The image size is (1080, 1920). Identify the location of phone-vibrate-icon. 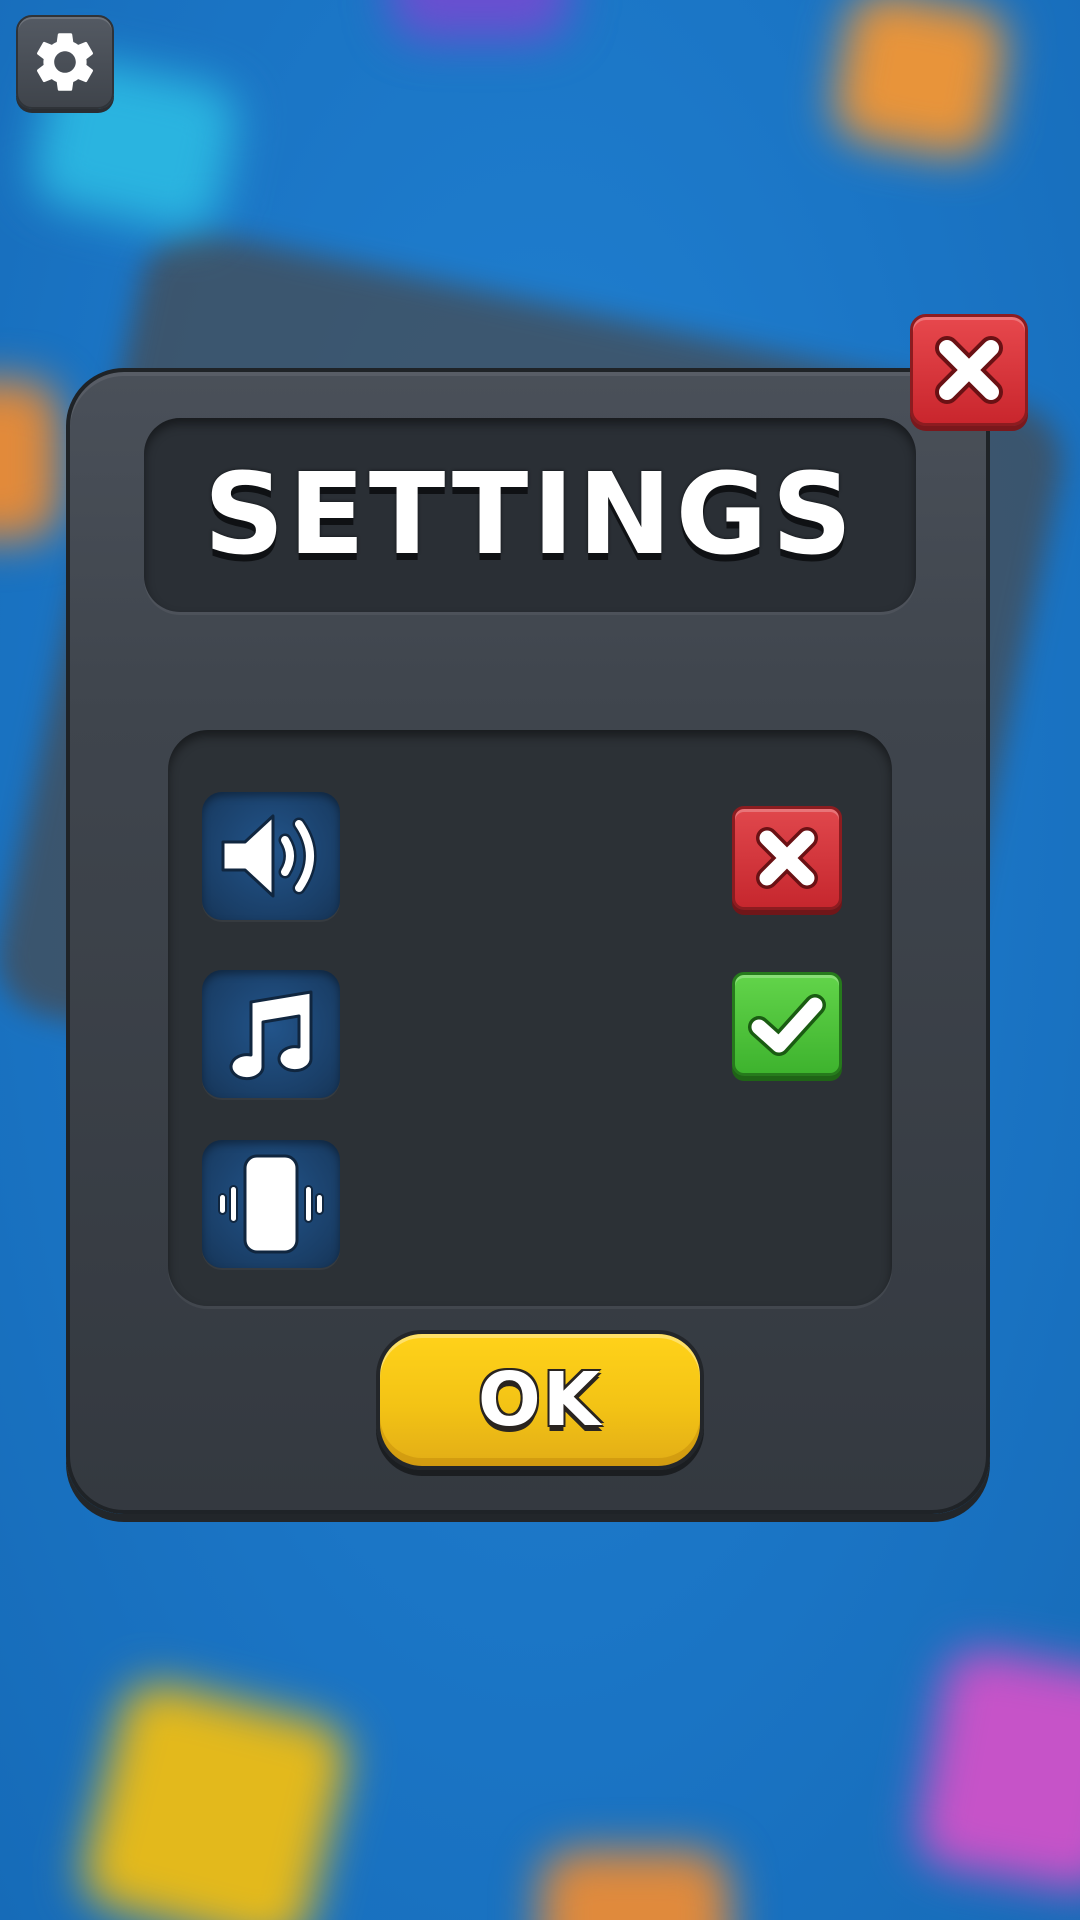
(271, 1204).